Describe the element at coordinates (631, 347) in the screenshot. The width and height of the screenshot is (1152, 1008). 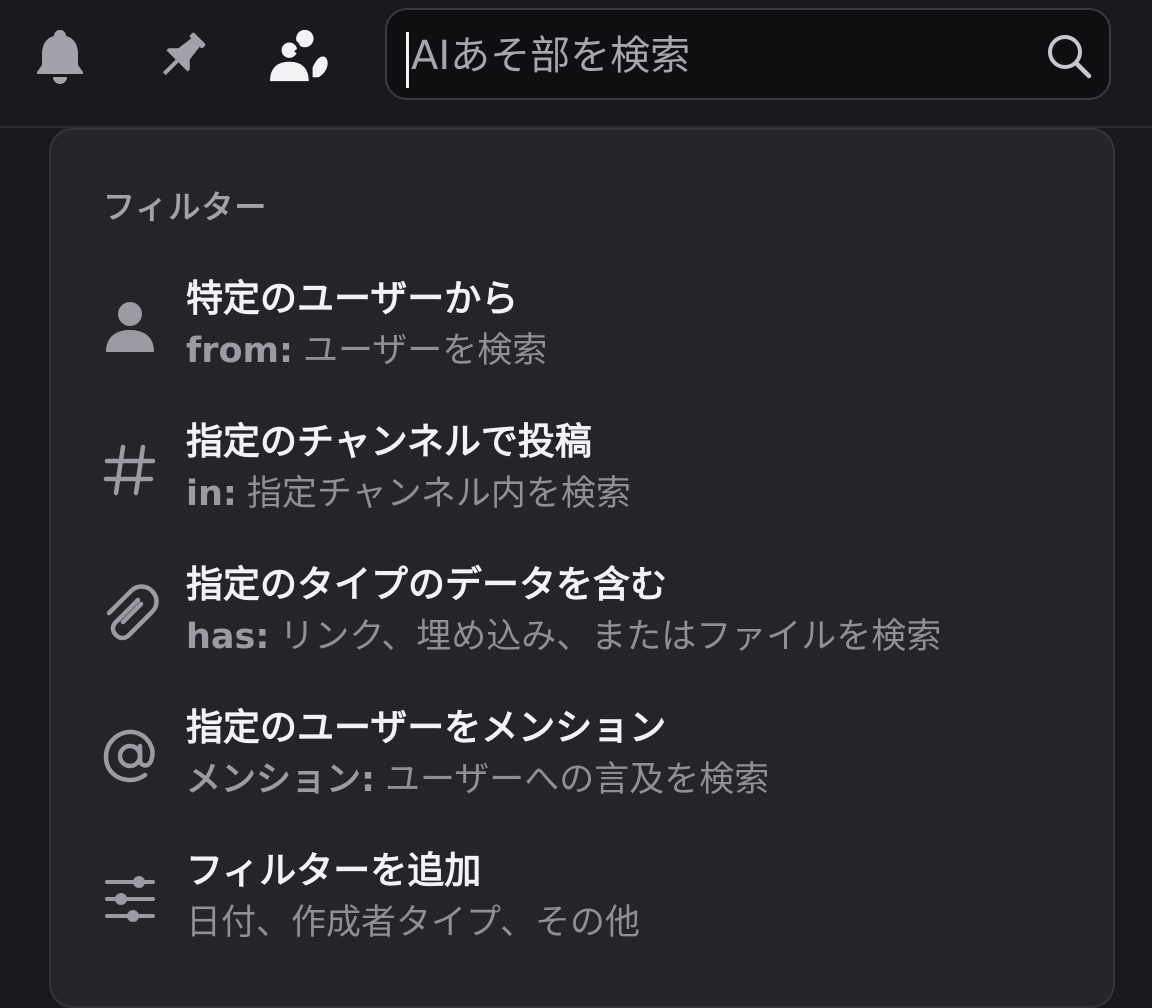
I see `filter-option-description: from: ユーザーを検索` at that location.